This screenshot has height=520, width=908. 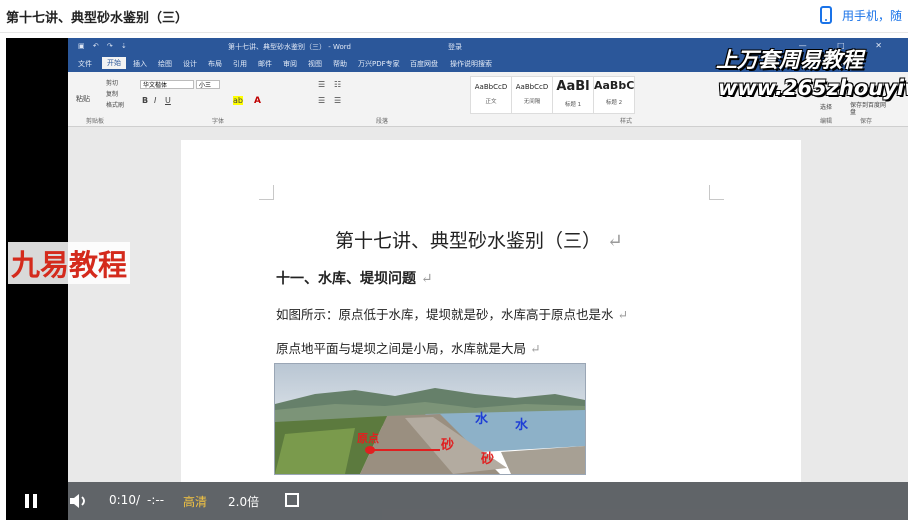 I want to click on style-name: 标题 2, so click(x=614, y=103).